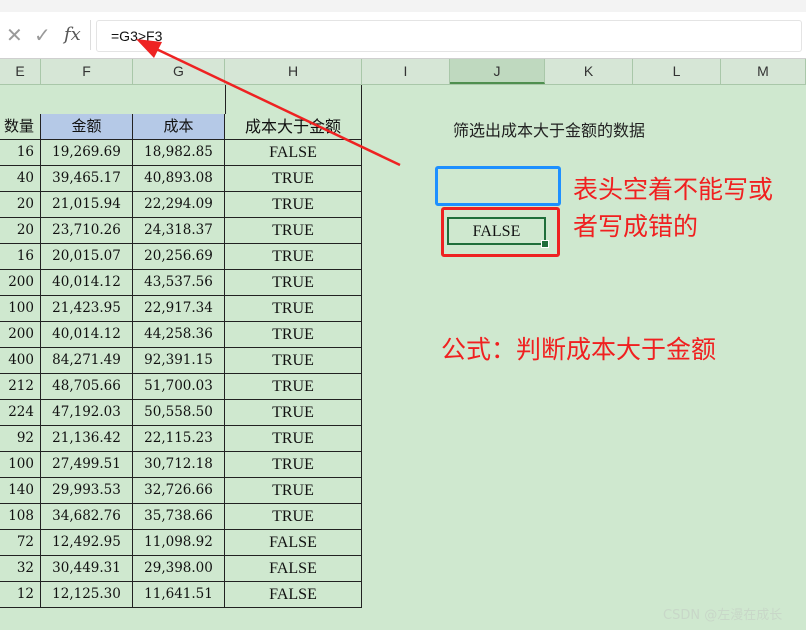  What do you see at coordinates (179, 413) in the screenshot?
I see `cell-cost: 50,558.50` at bounding box center [179, 413].